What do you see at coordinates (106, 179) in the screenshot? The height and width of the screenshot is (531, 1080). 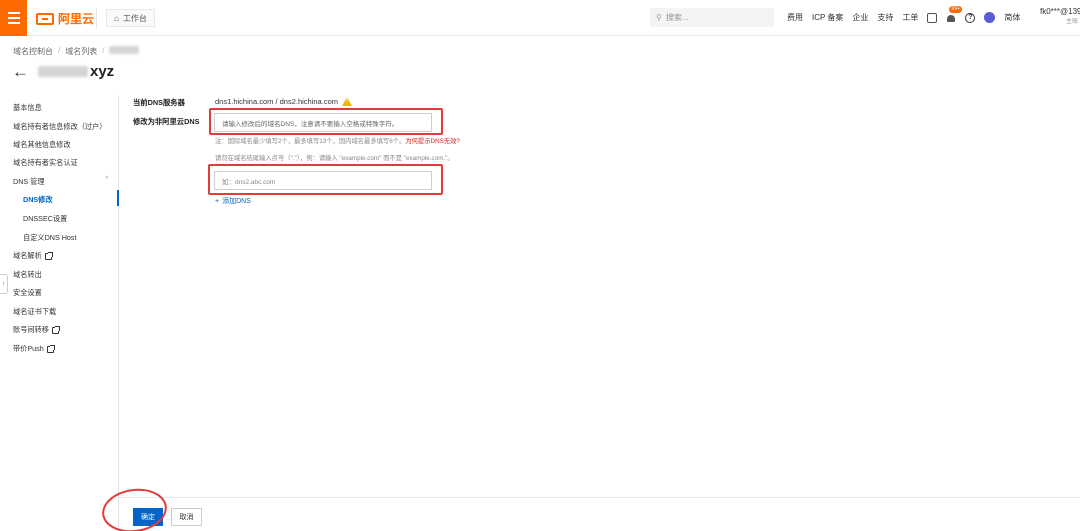 I see `chevron-up-icon: ^` at bounding box center [106, 179].